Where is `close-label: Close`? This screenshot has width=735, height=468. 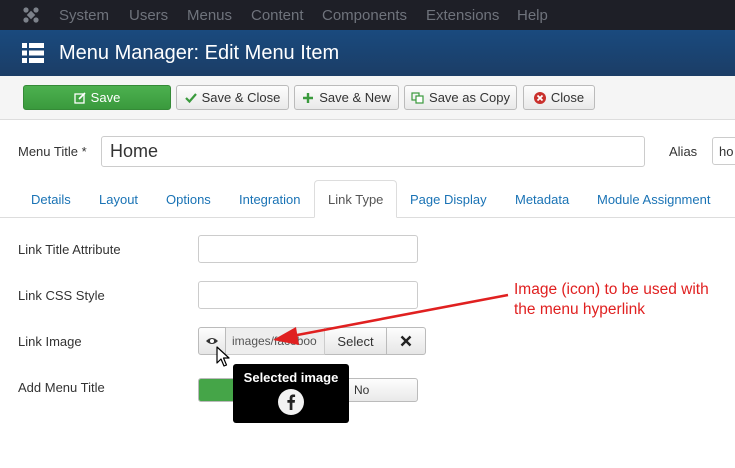 close-label: Close is located at coordinates (567, 97).